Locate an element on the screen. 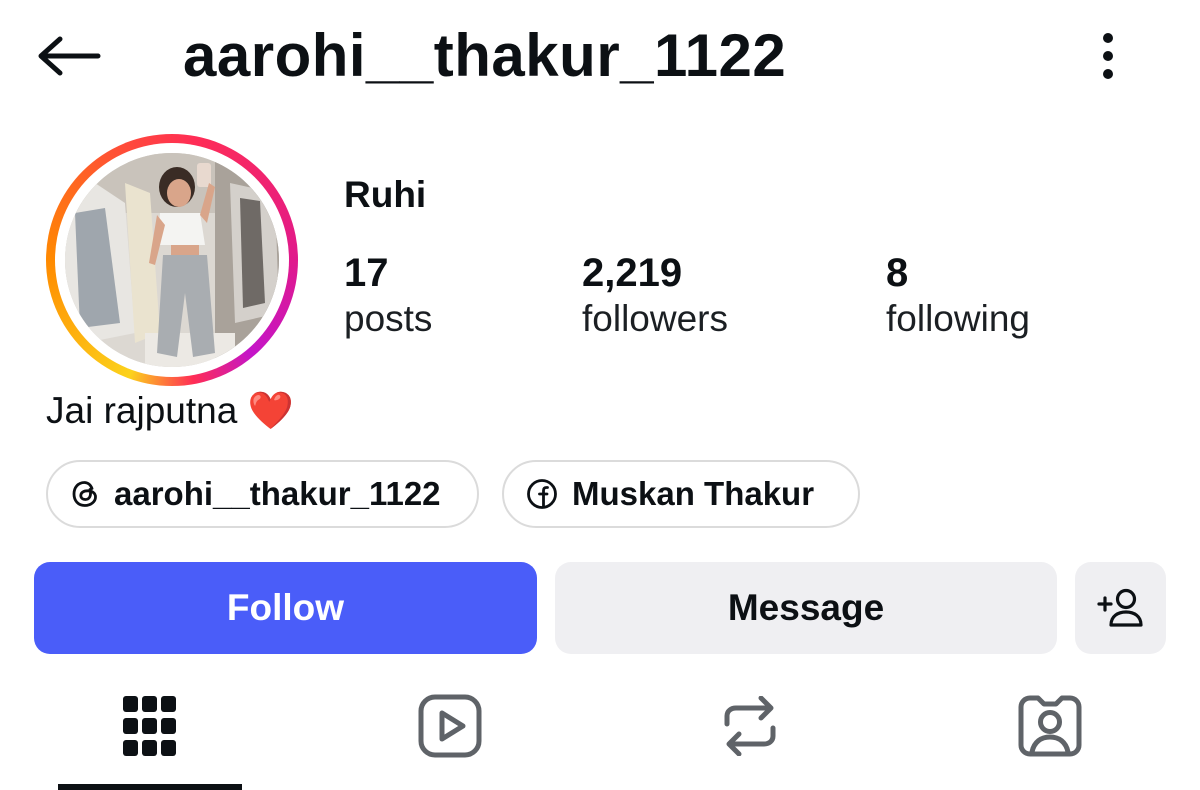 The height and width of the screenshot is (790, 1200). repost-icon is located at coordinates (750, 726).